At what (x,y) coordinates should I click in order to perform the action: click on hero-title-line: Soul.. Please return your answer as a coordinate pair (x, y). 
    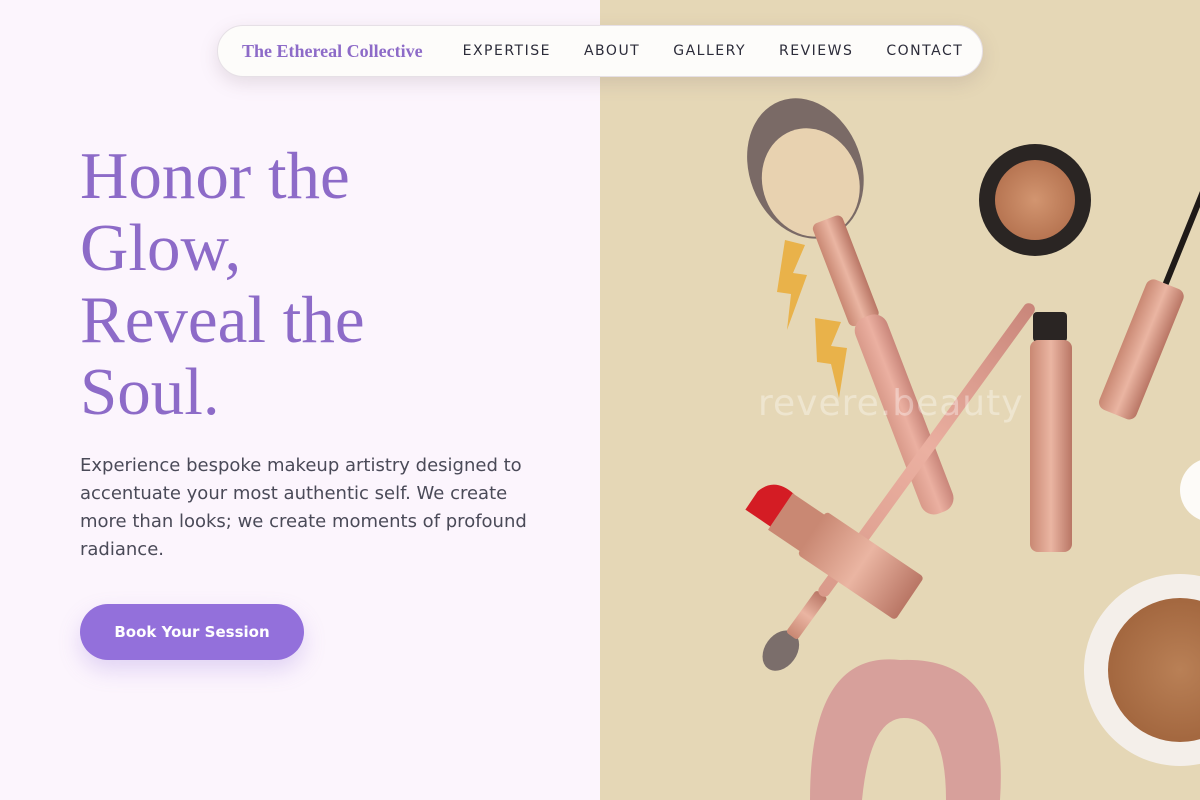
    Looking at the image, I should click on (150, 392).